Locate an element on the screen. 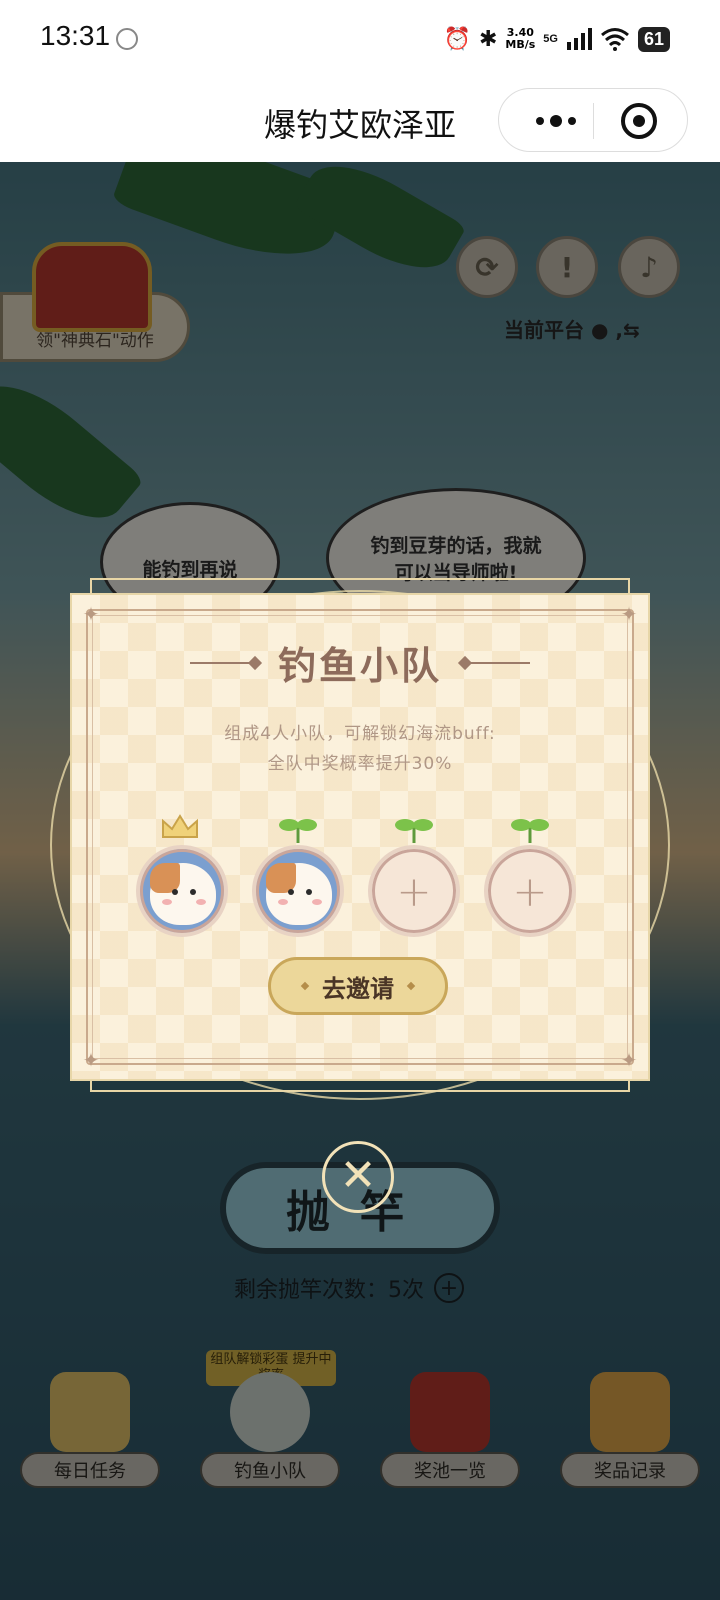 The height and width of the screenshot is (1600, 720). crown-icon is located at coordinates (180, 826).